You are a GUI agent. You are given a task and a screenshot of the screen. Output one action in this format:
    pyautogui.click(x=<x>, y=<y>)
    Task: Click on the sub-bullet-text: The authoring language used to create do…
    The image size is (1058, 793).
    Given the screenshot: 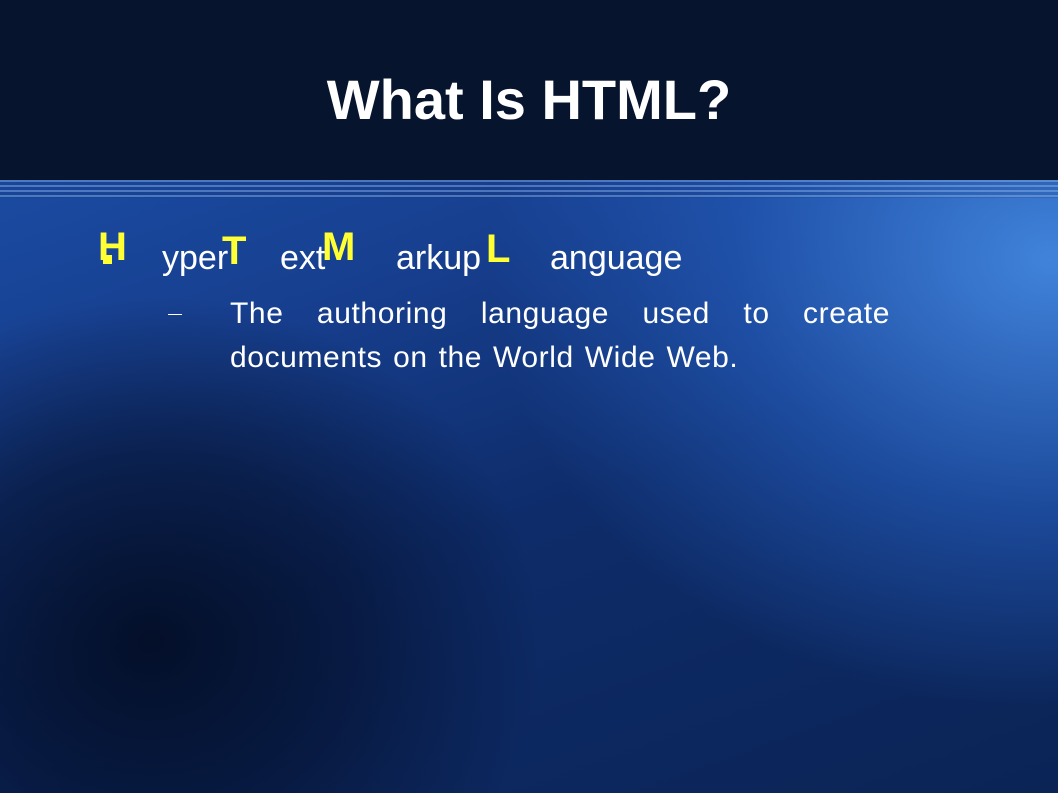 What is the action you would take?
    pyautogui.click(x=560, y=335)
    